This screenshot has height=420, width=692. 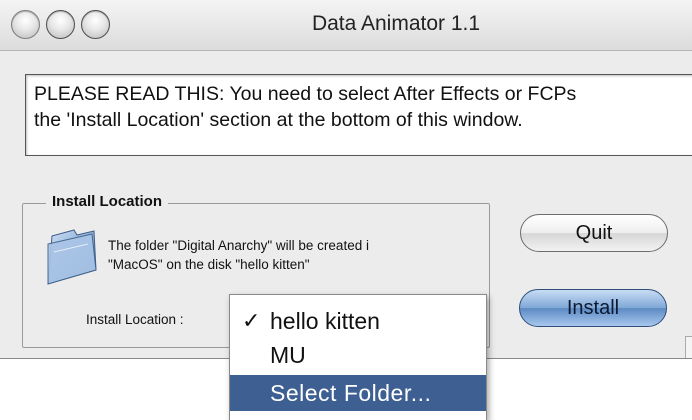 What do you see at coordinates (135, 319) in the screenshot?
I see `install-location-label: Install Location :` at bounding box center [135, 319].